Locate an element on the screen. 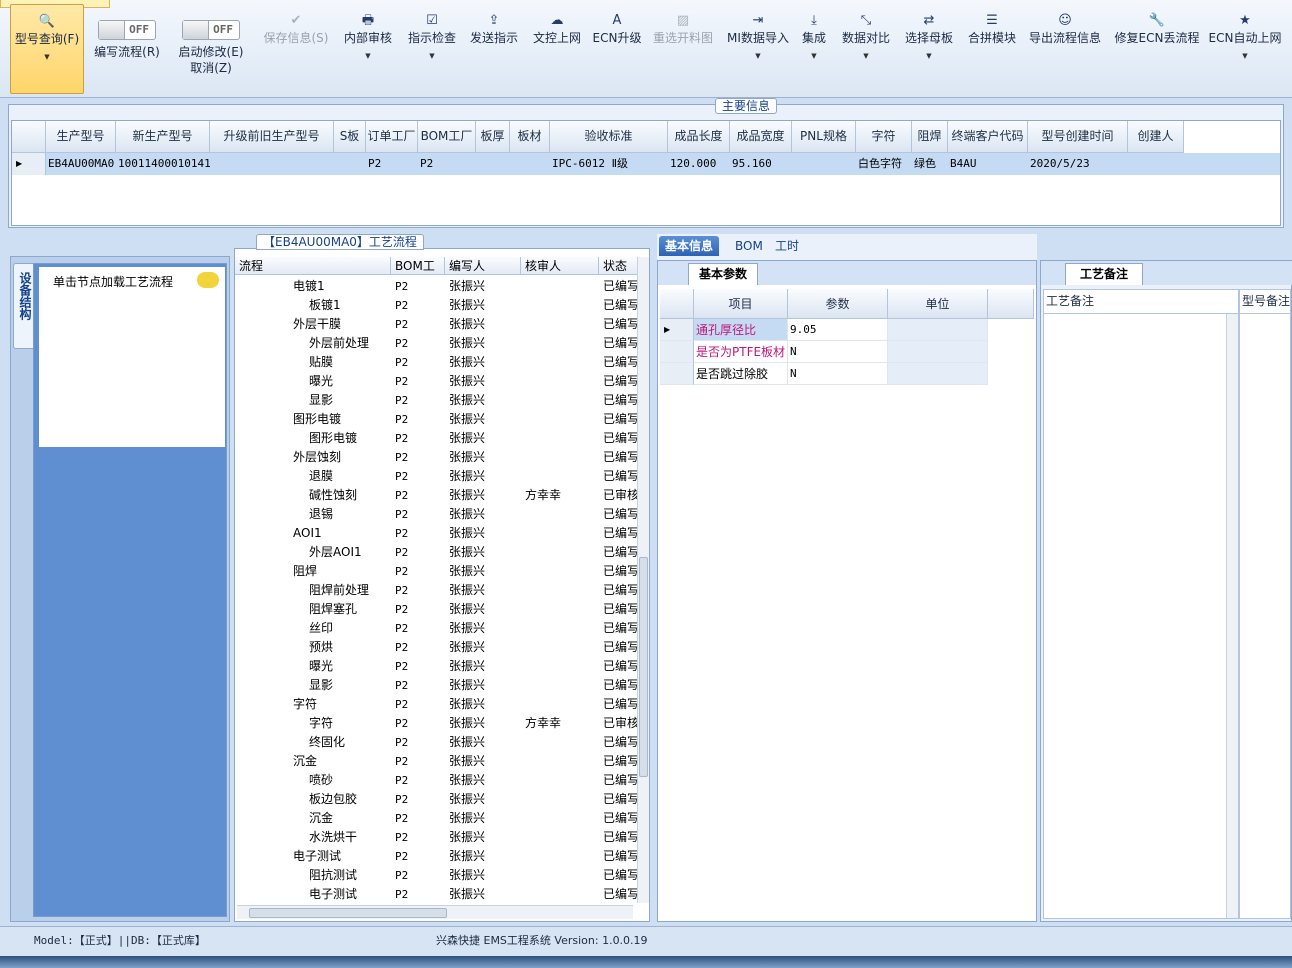  tree-row: 喷砂 P2 张振兴 已编写 is located at coordinates (437, 780).